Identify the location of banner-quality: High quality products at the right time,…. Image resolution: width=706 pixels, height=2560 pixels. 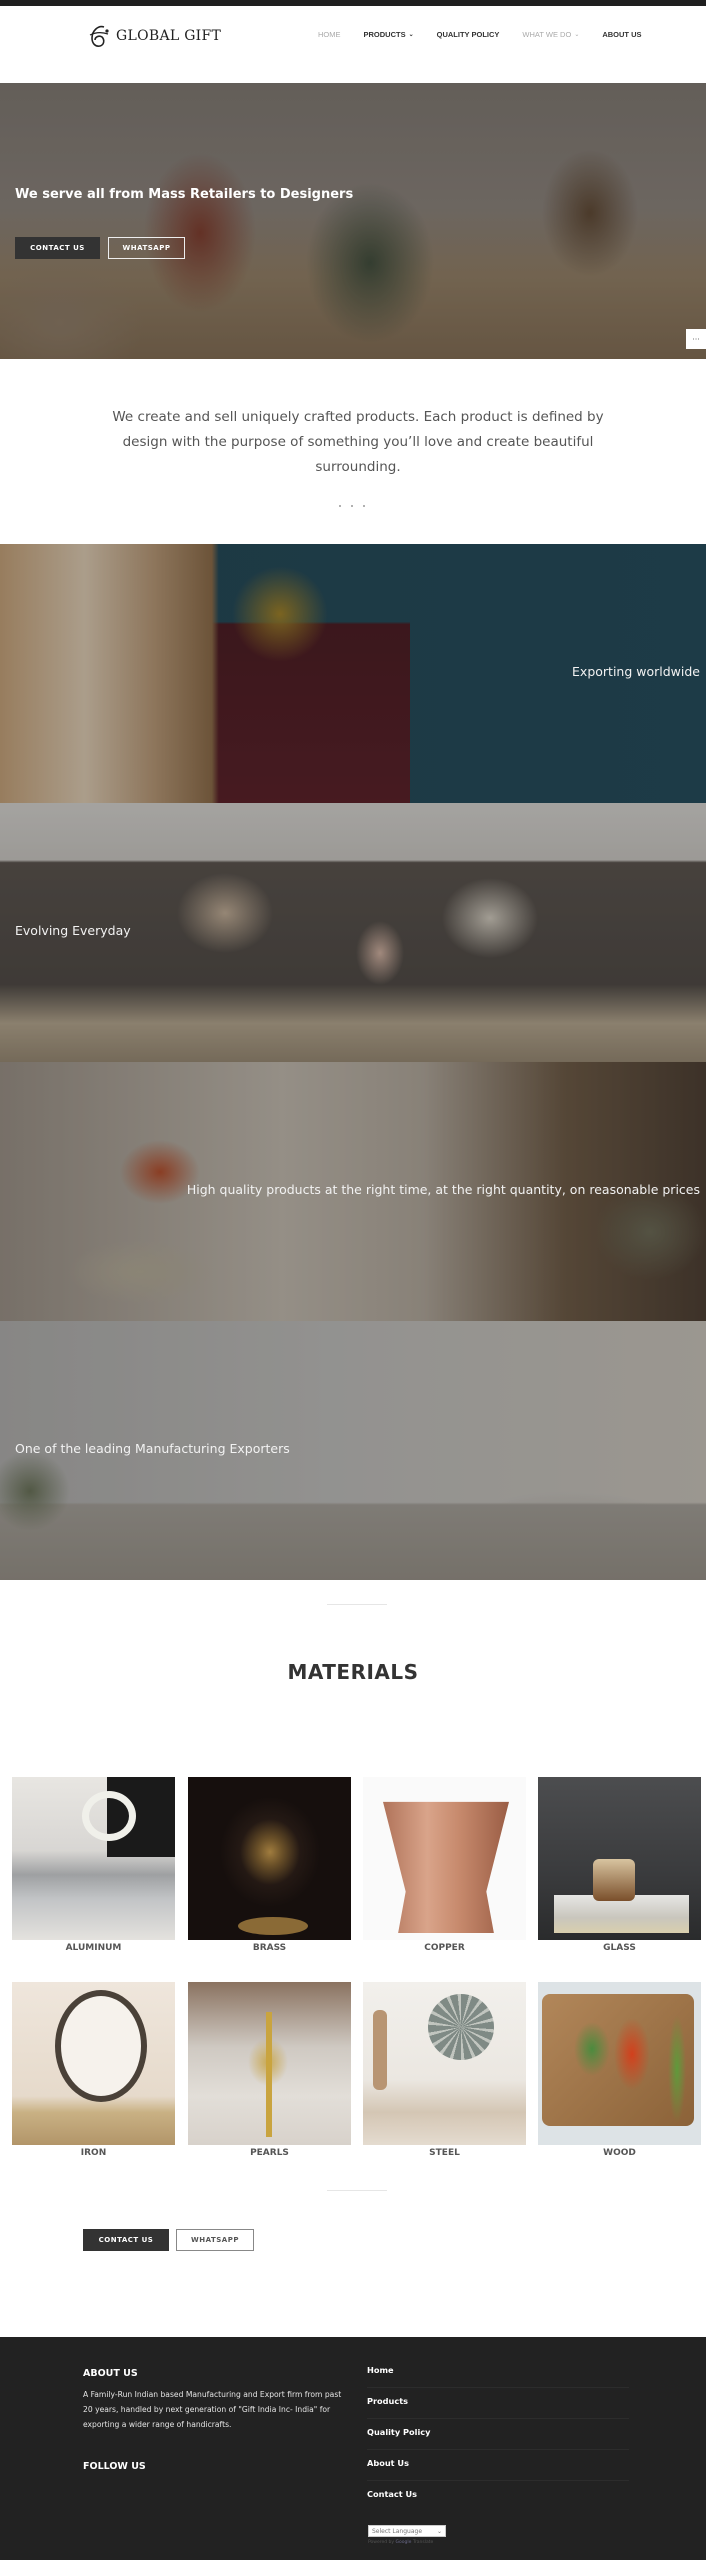
(353, 1191).